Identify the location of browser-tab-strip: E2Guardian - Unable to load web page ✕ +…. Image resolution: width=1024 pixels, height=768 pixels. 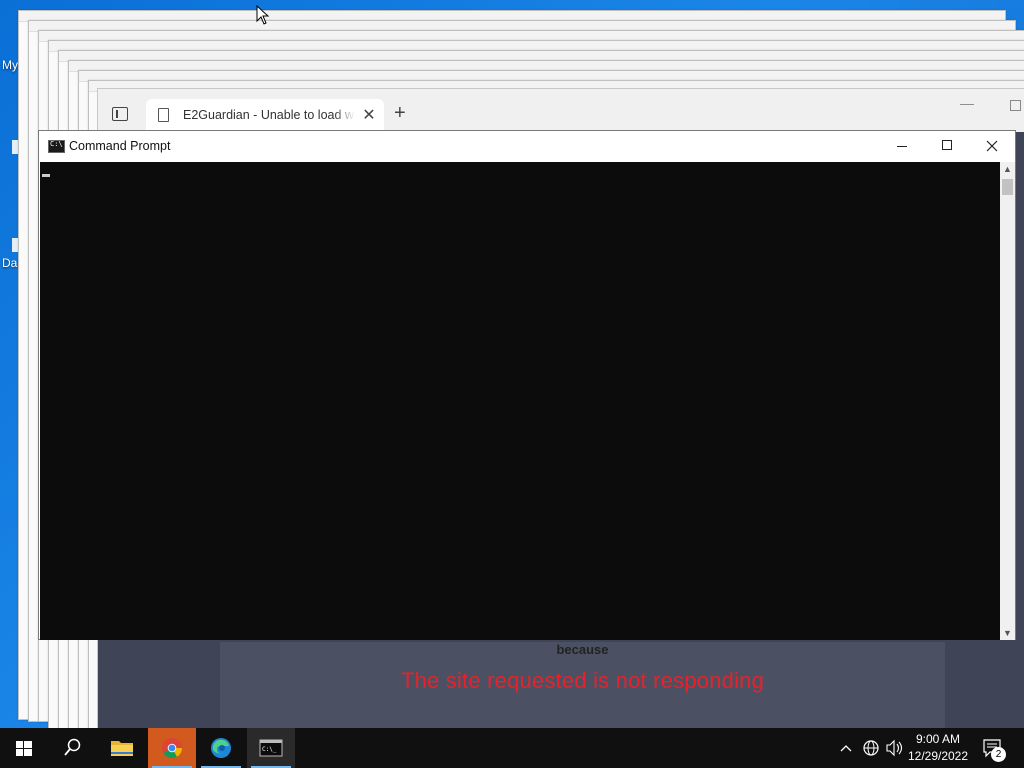
(561, 110).